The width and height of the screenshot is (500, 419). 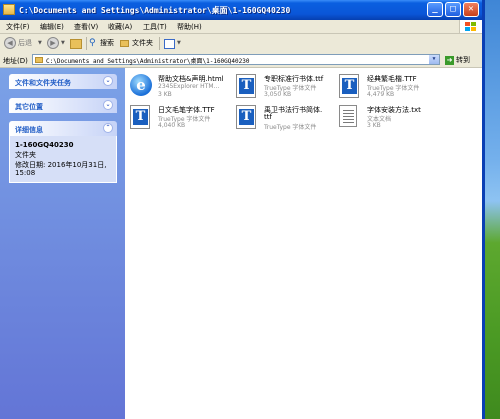 What do you see at coordinates (155, 27) in the screenshot?
I see `menu-tools: 工具(T)` at bounding box center [155, 27].